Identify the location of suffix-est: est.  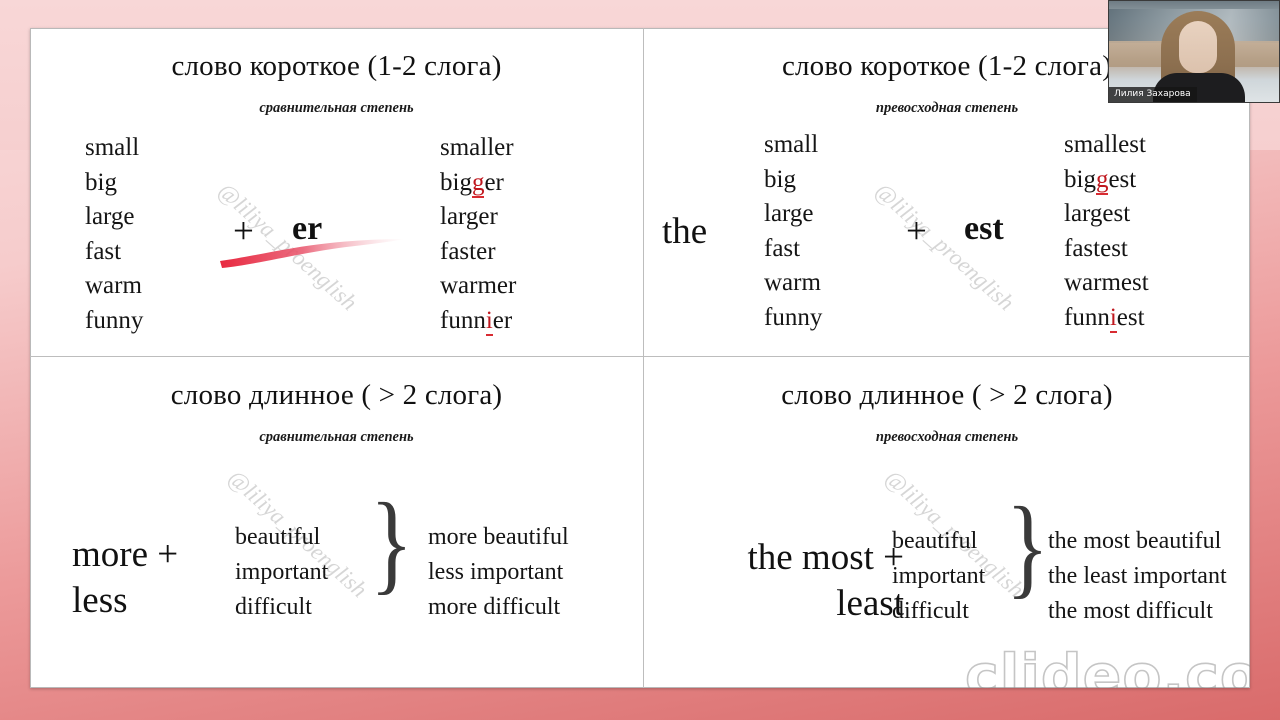
(984, 228).